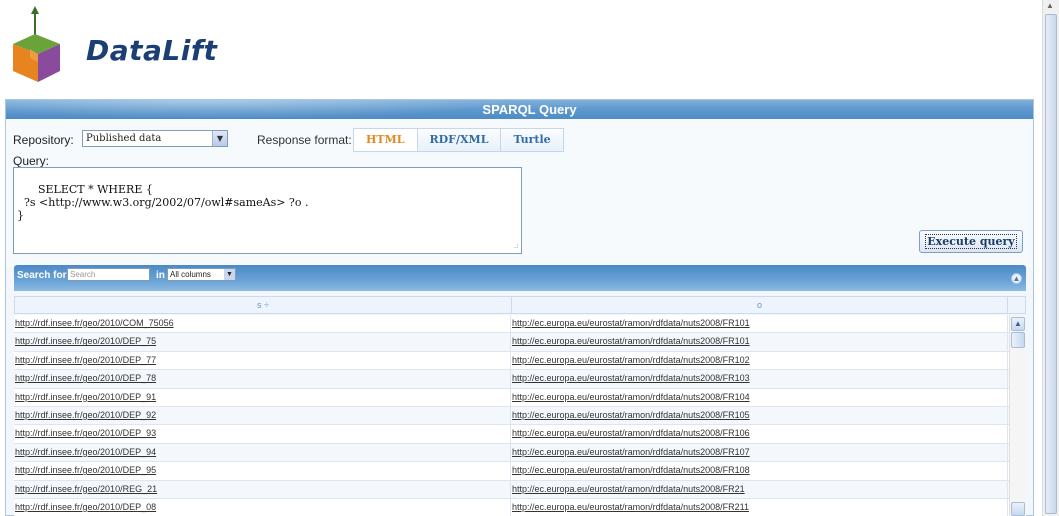 Image resolution: width=1059 pixels, height=516 pixels. Describe the element at coordinates (385, 140) in the screenshot. I see `format-html-button: HTML` at that location.